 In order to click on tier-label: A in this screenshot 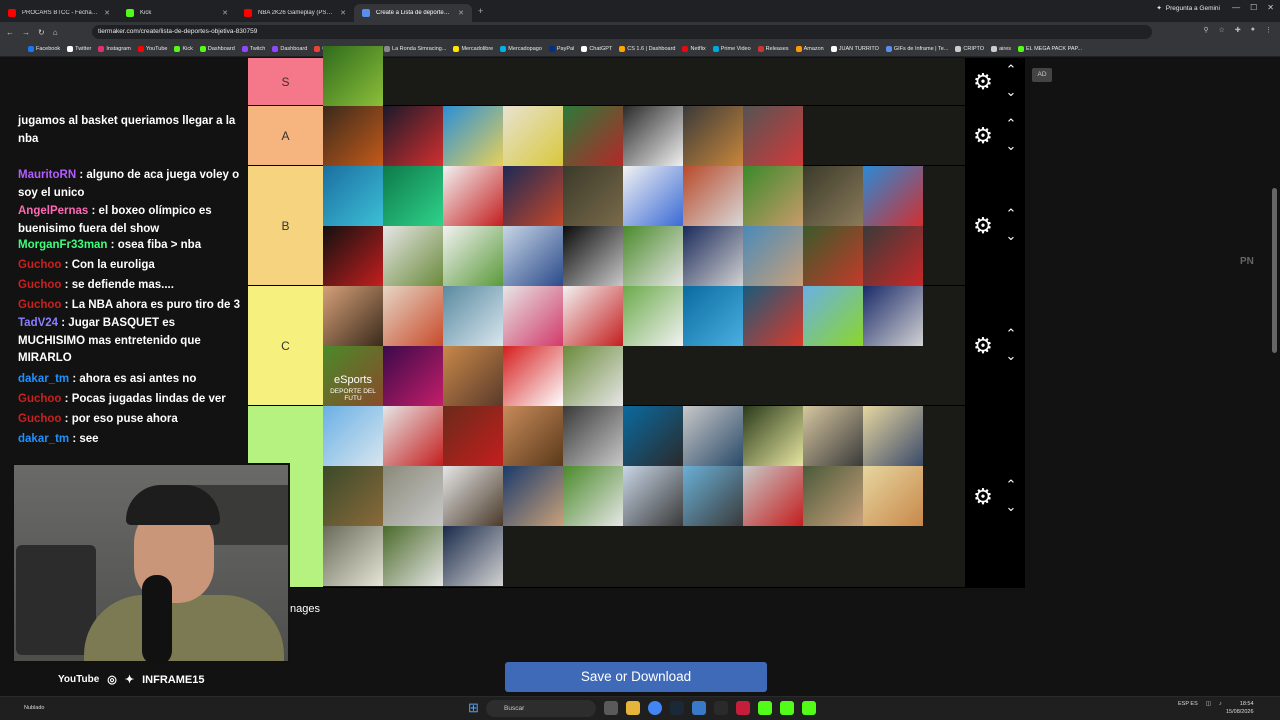, I will do `click(285, 135)`.